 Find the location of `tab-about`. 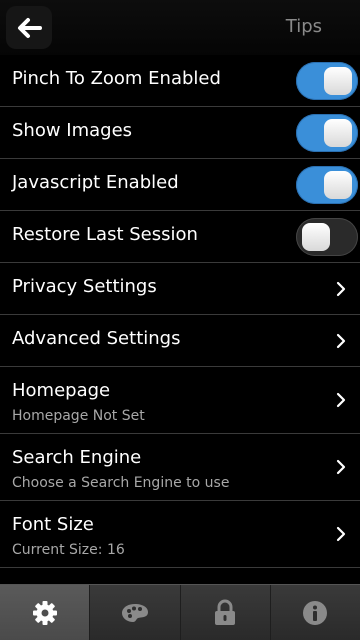

tab-about is located at coordinates (315, 612).